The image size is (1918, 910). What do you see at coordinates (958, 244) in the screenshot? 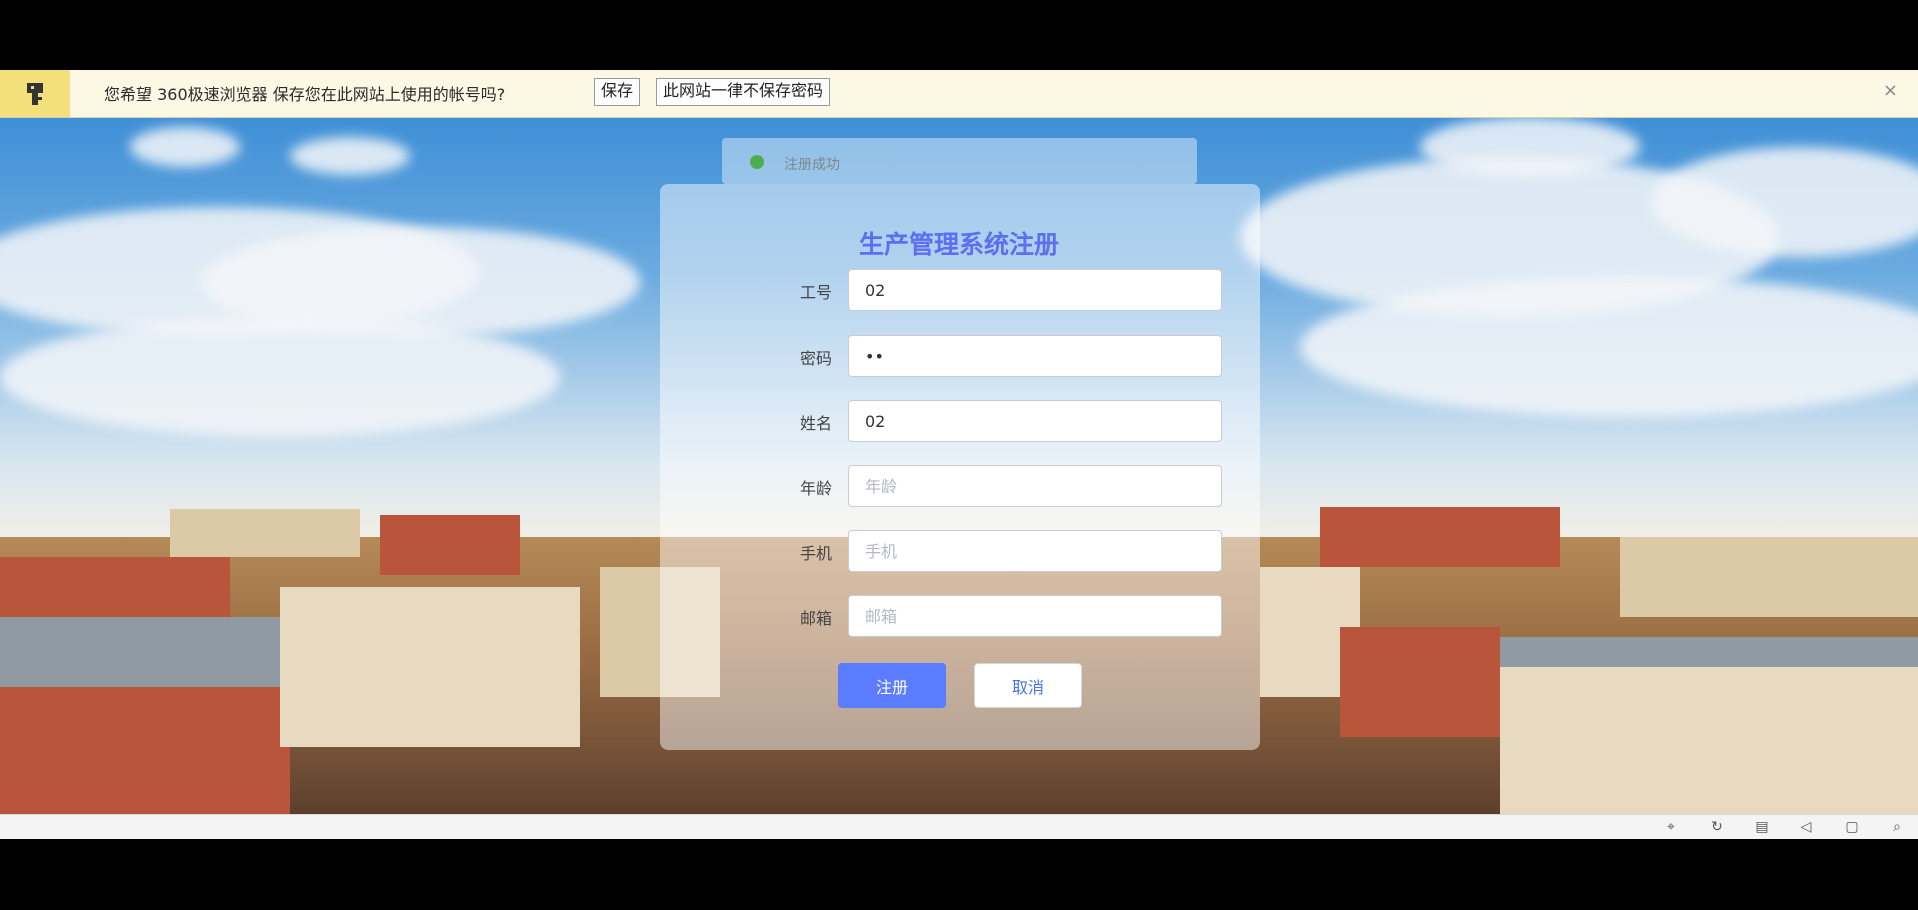
I see `page-title: 生产管理系统注册` at bounding box center [958, 244].